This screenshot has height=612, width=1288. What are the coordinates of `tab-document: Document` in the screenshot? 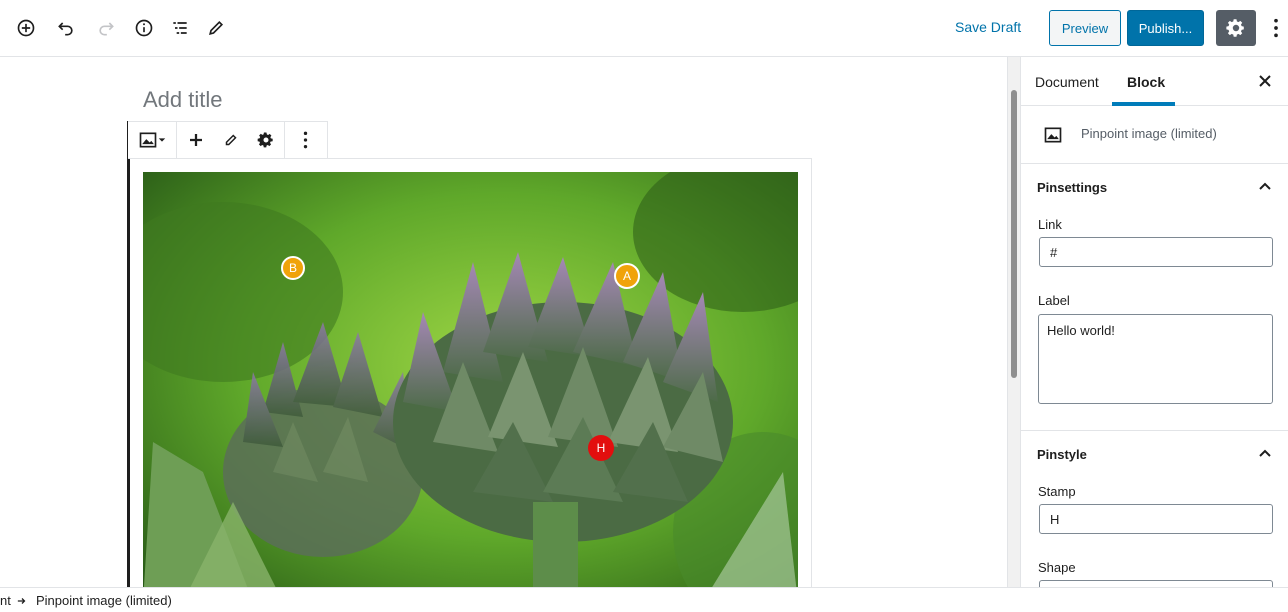 It's located at (1067, 82).